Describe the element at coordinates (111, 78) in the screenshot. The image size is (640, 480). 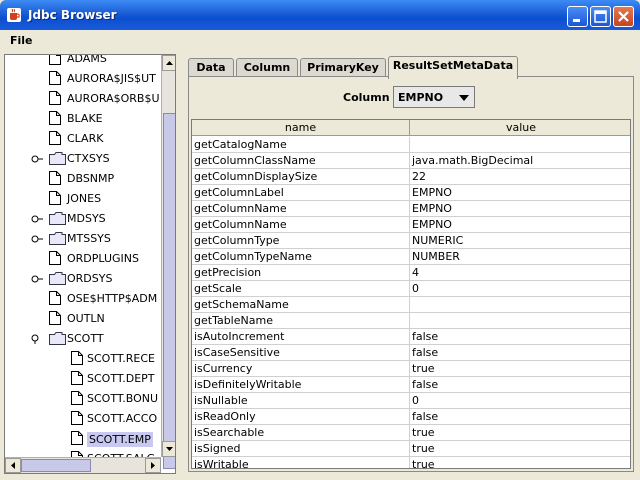
I see `tree-item-label: AURORA$JIS$UT` at that location.